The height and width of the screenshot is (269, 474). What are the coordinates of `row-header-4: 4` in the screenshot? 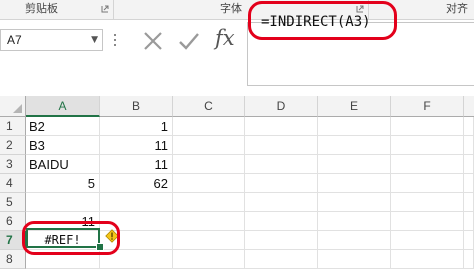 It's located at (13, 183).